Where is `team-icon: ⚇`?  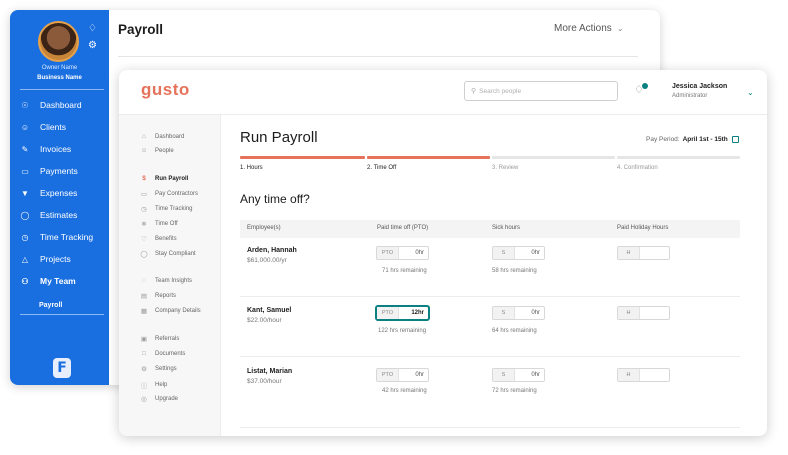
team-icon: ⚇ is located at coordinates (25, 281).